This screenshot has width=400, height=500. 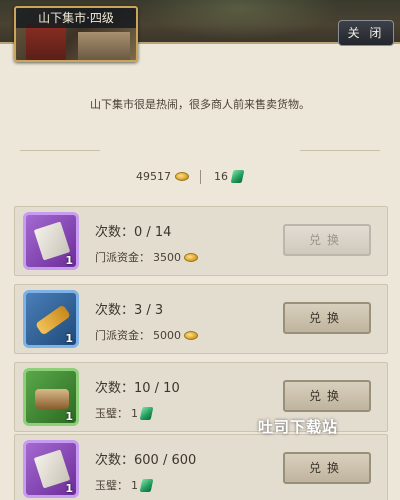 I want to click on currency-coin: 49517, so click(x=162, y=176).